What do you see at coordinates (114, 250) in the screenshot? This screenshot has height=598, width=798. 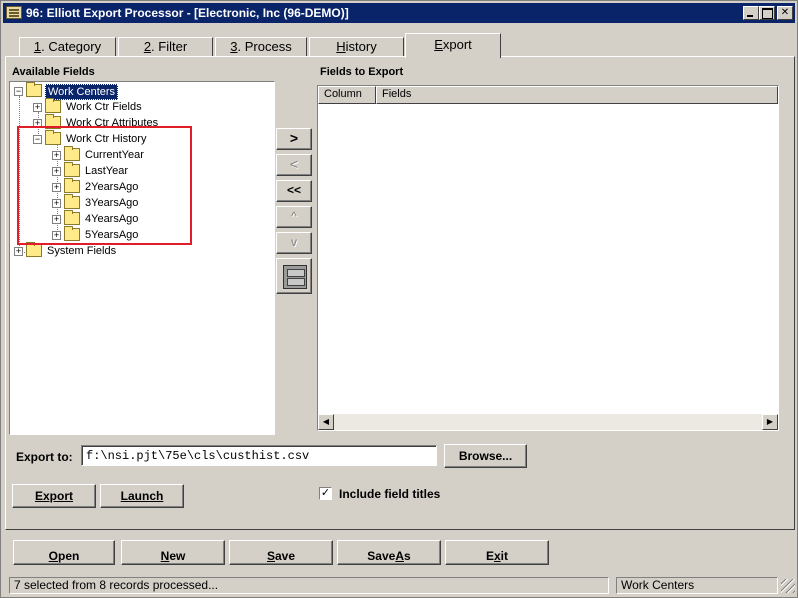 I see `tree-node-system-fields: + System Fields` at bounding box center [114, 250].